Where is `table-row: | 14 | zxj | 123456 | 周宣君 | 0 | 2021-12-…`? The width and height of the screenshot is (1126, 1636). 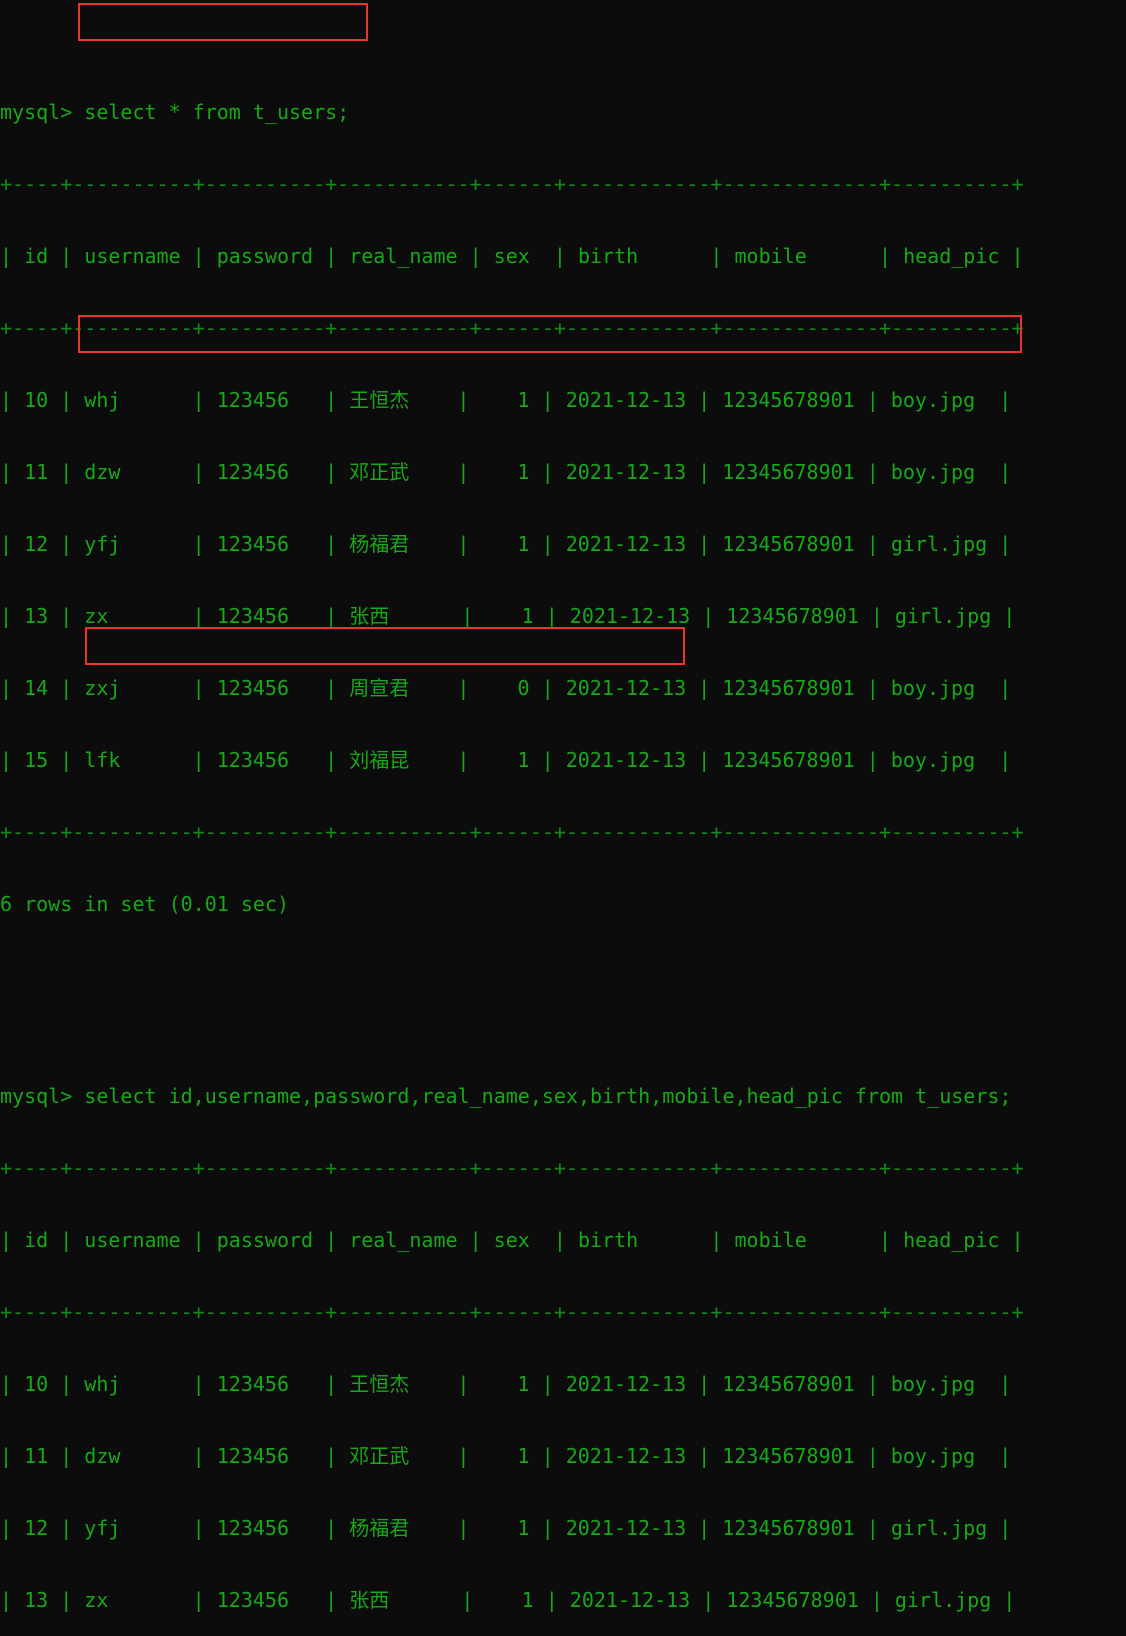 table-row: | 14 | zxj | 123456 | 周宣君 | 0 | 2021-12-… is located at coordinates (506, 688).